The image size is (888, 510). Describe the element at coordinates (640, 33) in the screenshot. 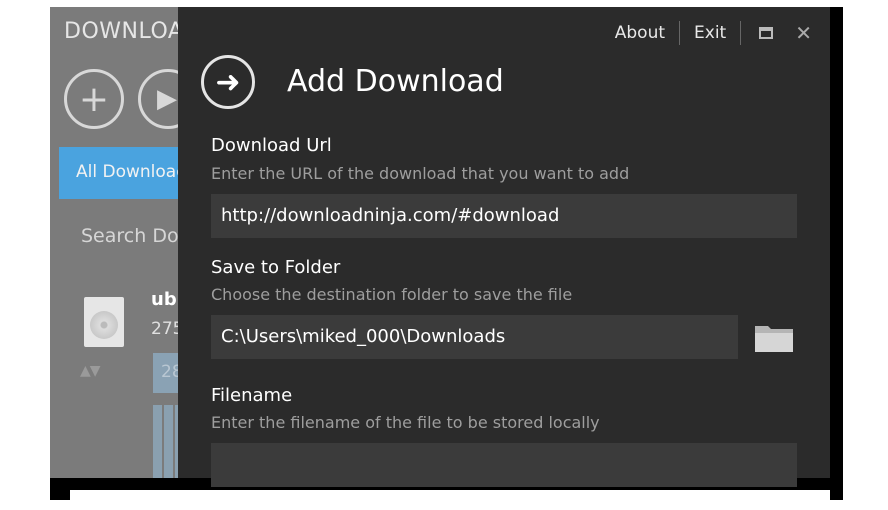

I see `about-link: About` at that location.